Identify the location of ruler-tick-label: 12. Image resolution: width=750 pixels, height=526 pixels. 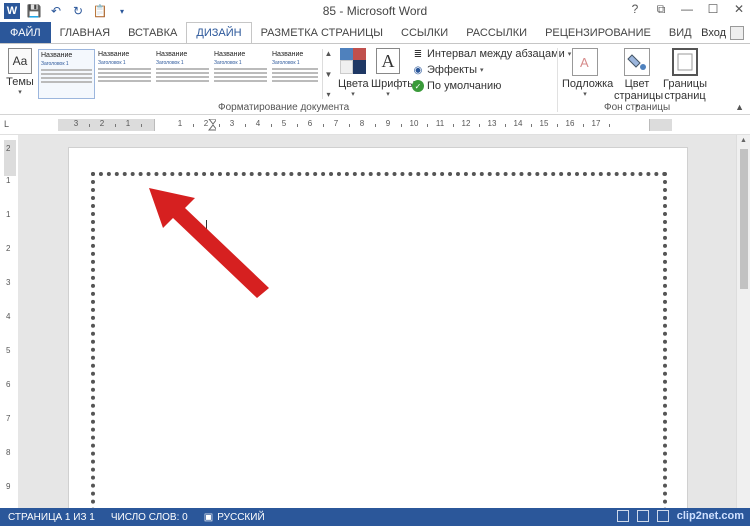
(466, 123).